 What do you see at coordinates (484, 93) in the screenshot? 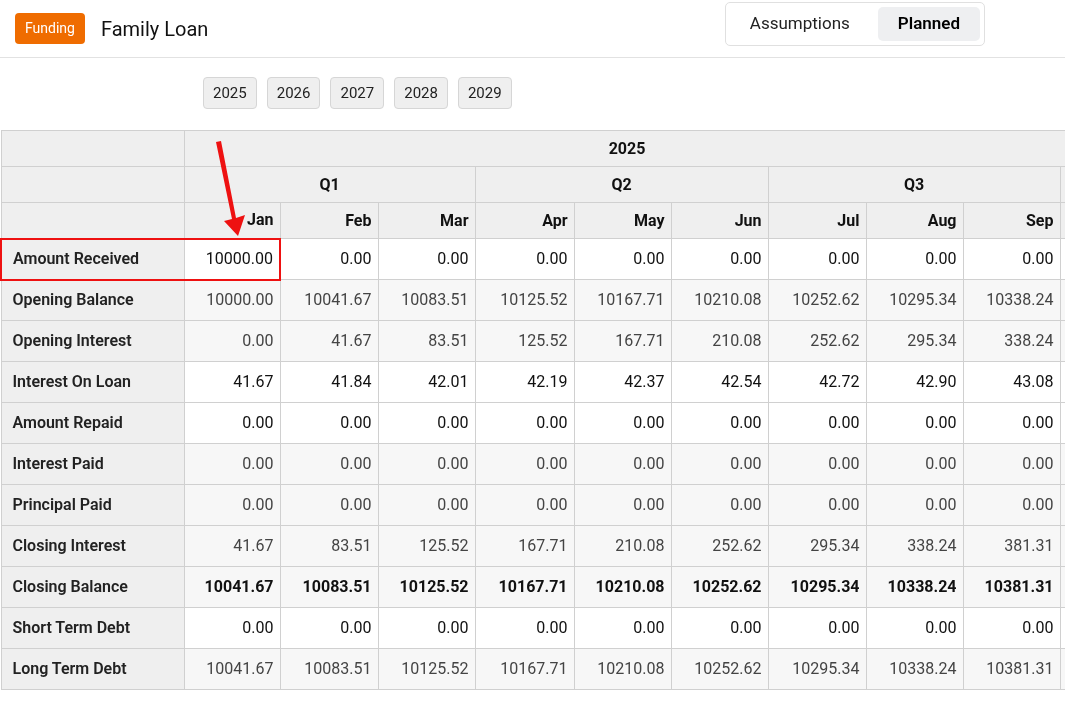
I see `year-button: 2029` at bounding box center [484, 93].